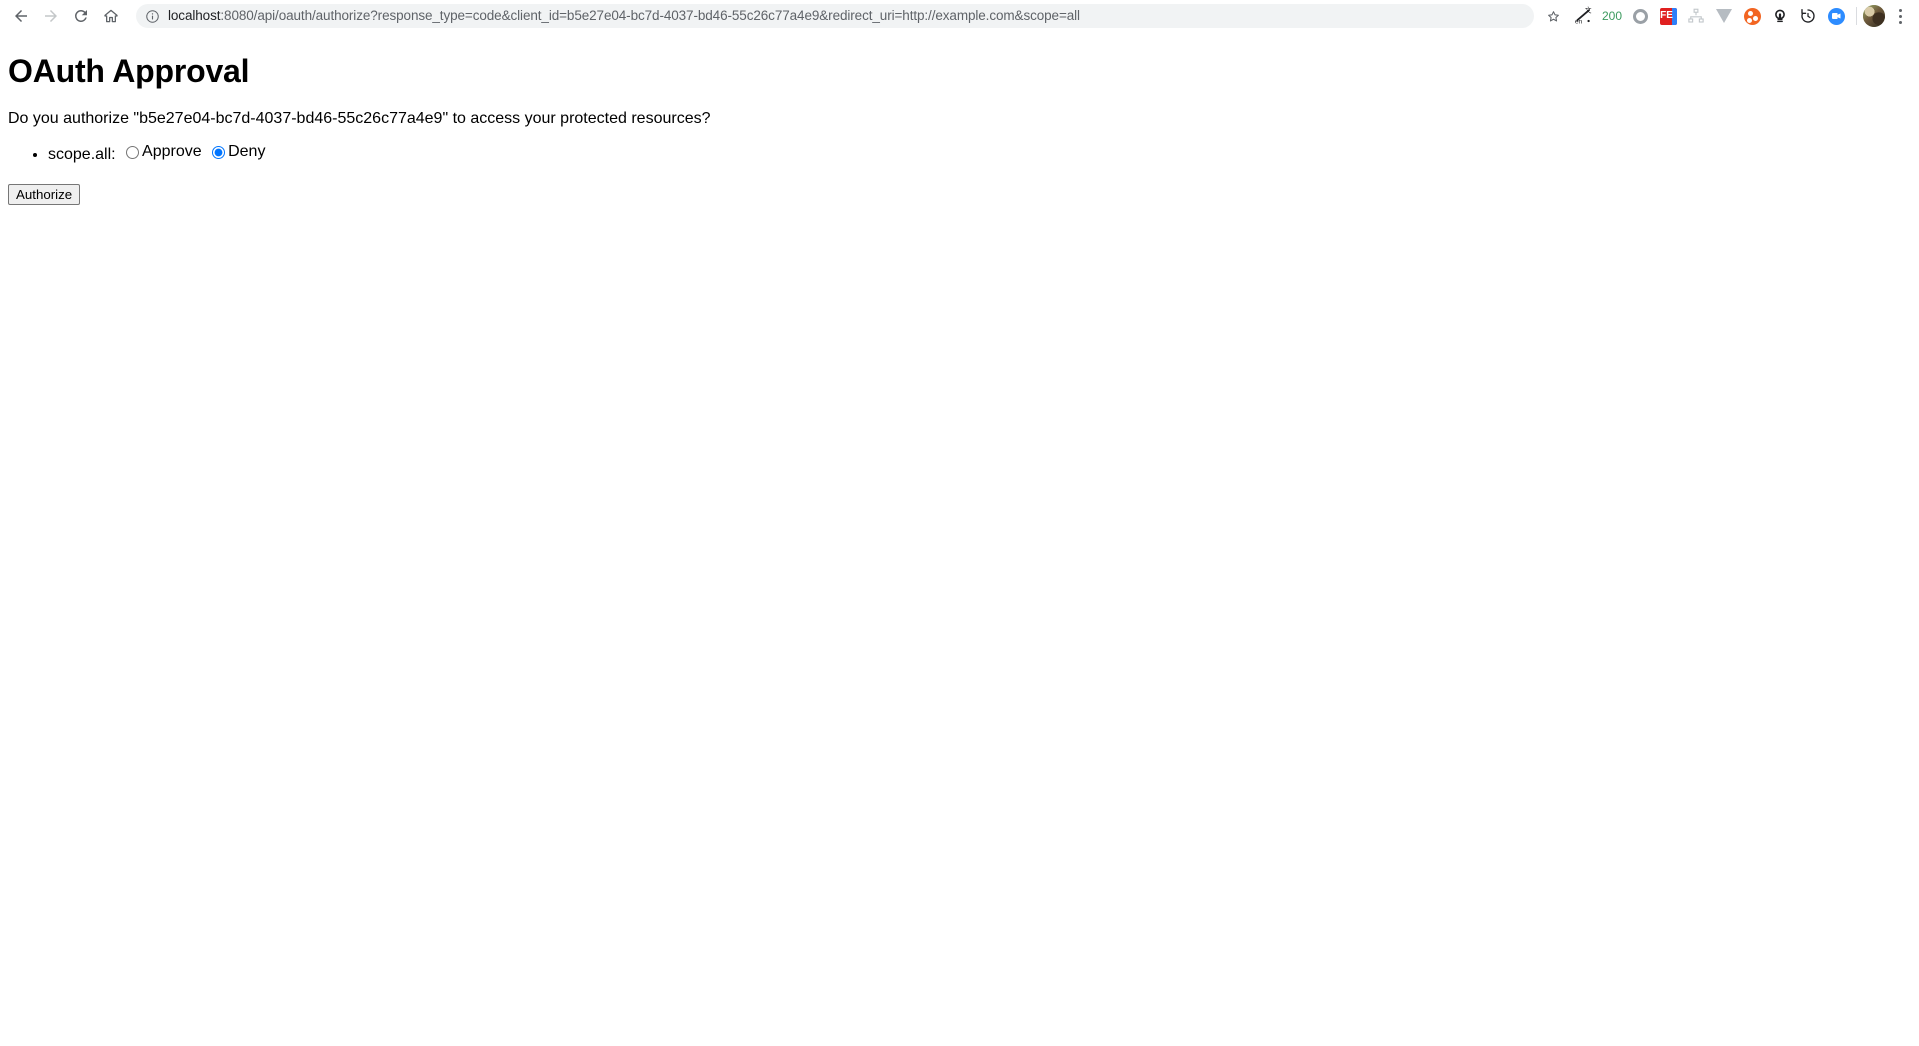  I want to click on info-circle-icon, so click(152, 16).